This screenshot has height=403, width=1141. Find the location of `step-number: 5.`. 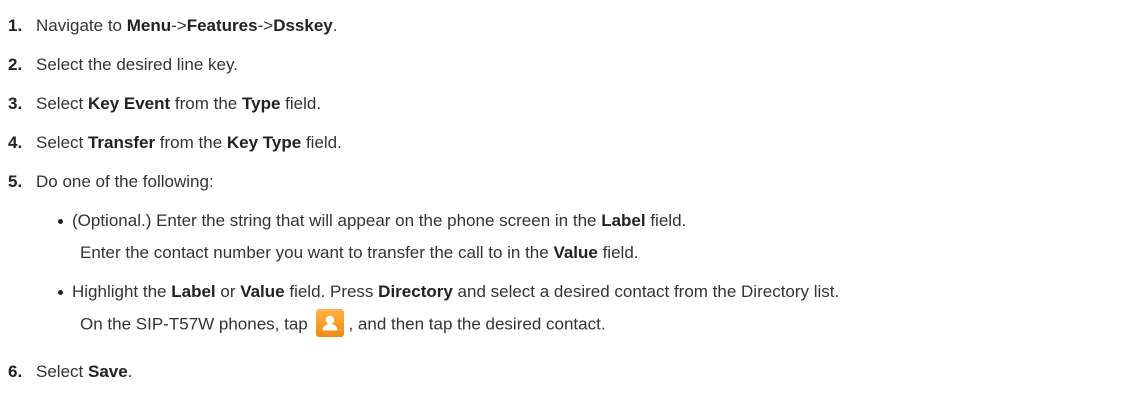

step-number: 5. is located at coordinates (15, 181).